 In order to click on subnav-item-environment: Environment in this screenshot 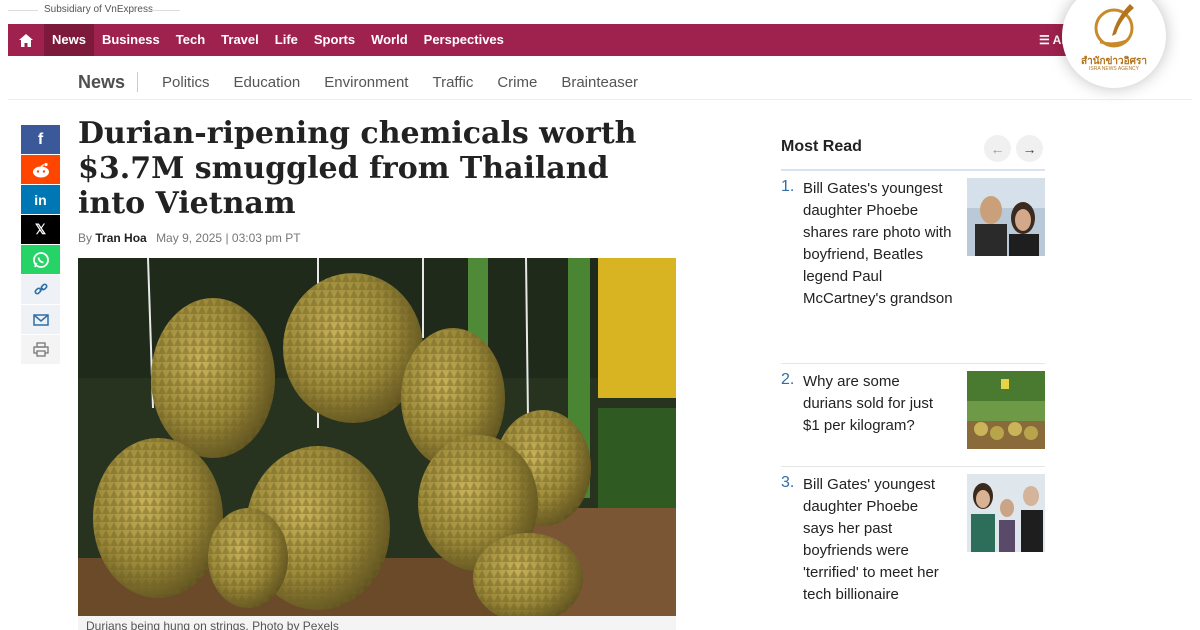, I will do `click(366, 82)`.